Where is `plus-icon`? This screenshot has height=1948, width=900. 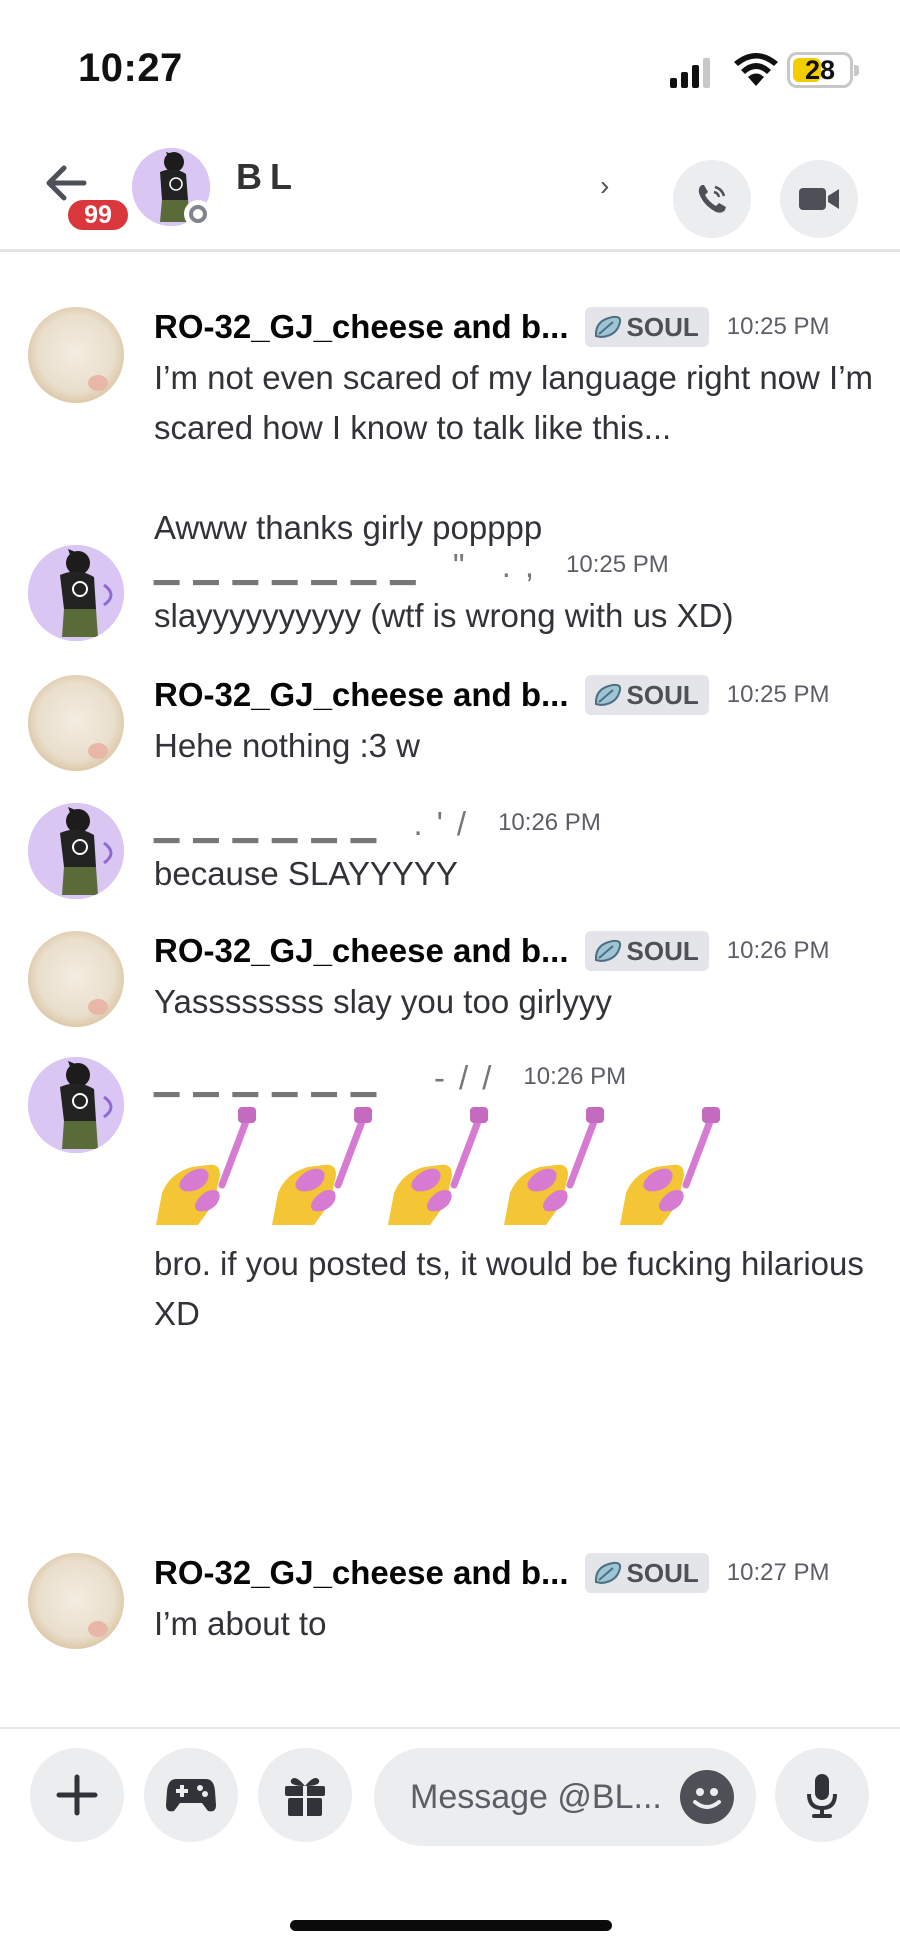
plus-icon is located at coordinates (77, 1795).